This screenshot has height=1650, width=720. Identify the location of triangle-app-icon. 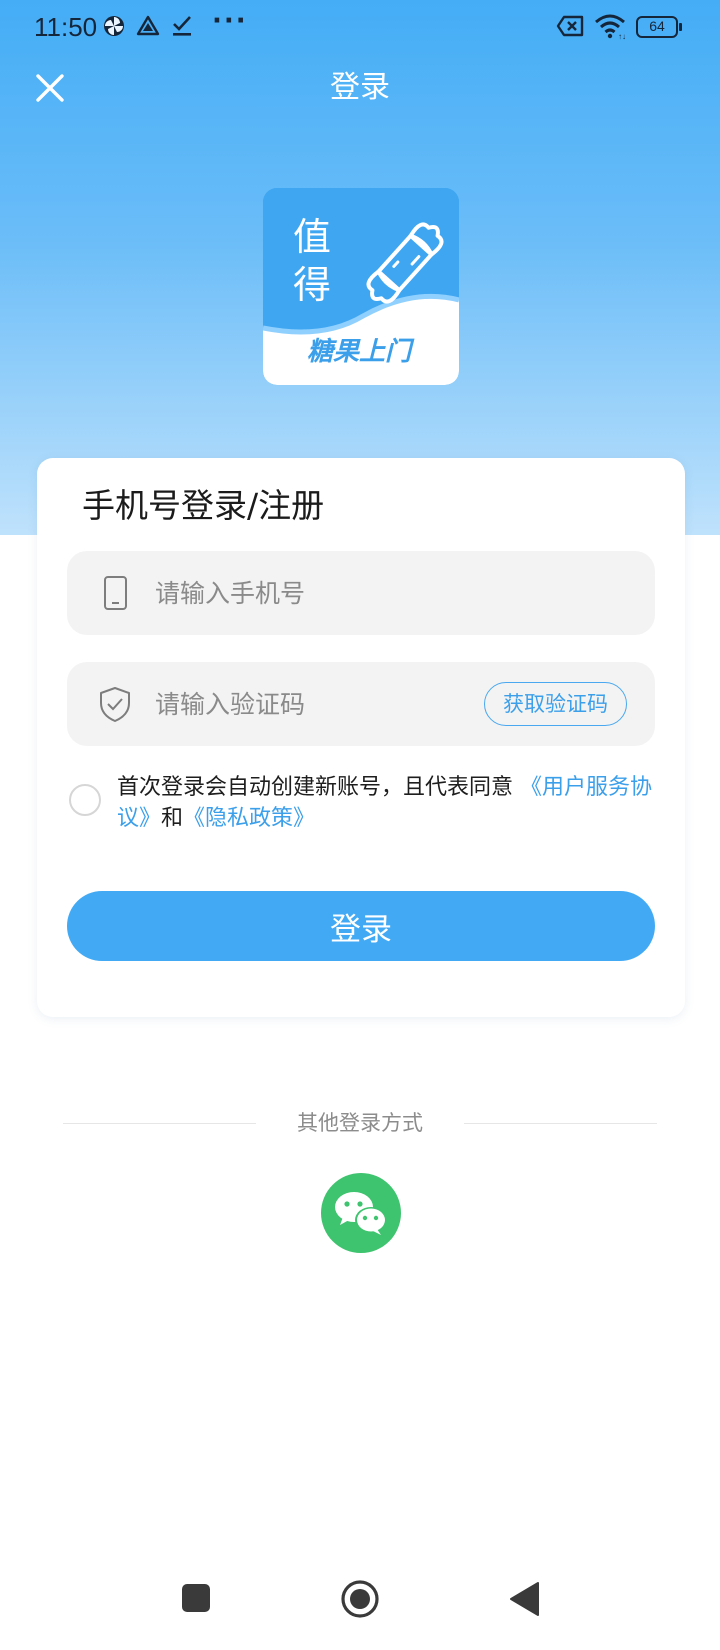
(148, 25).